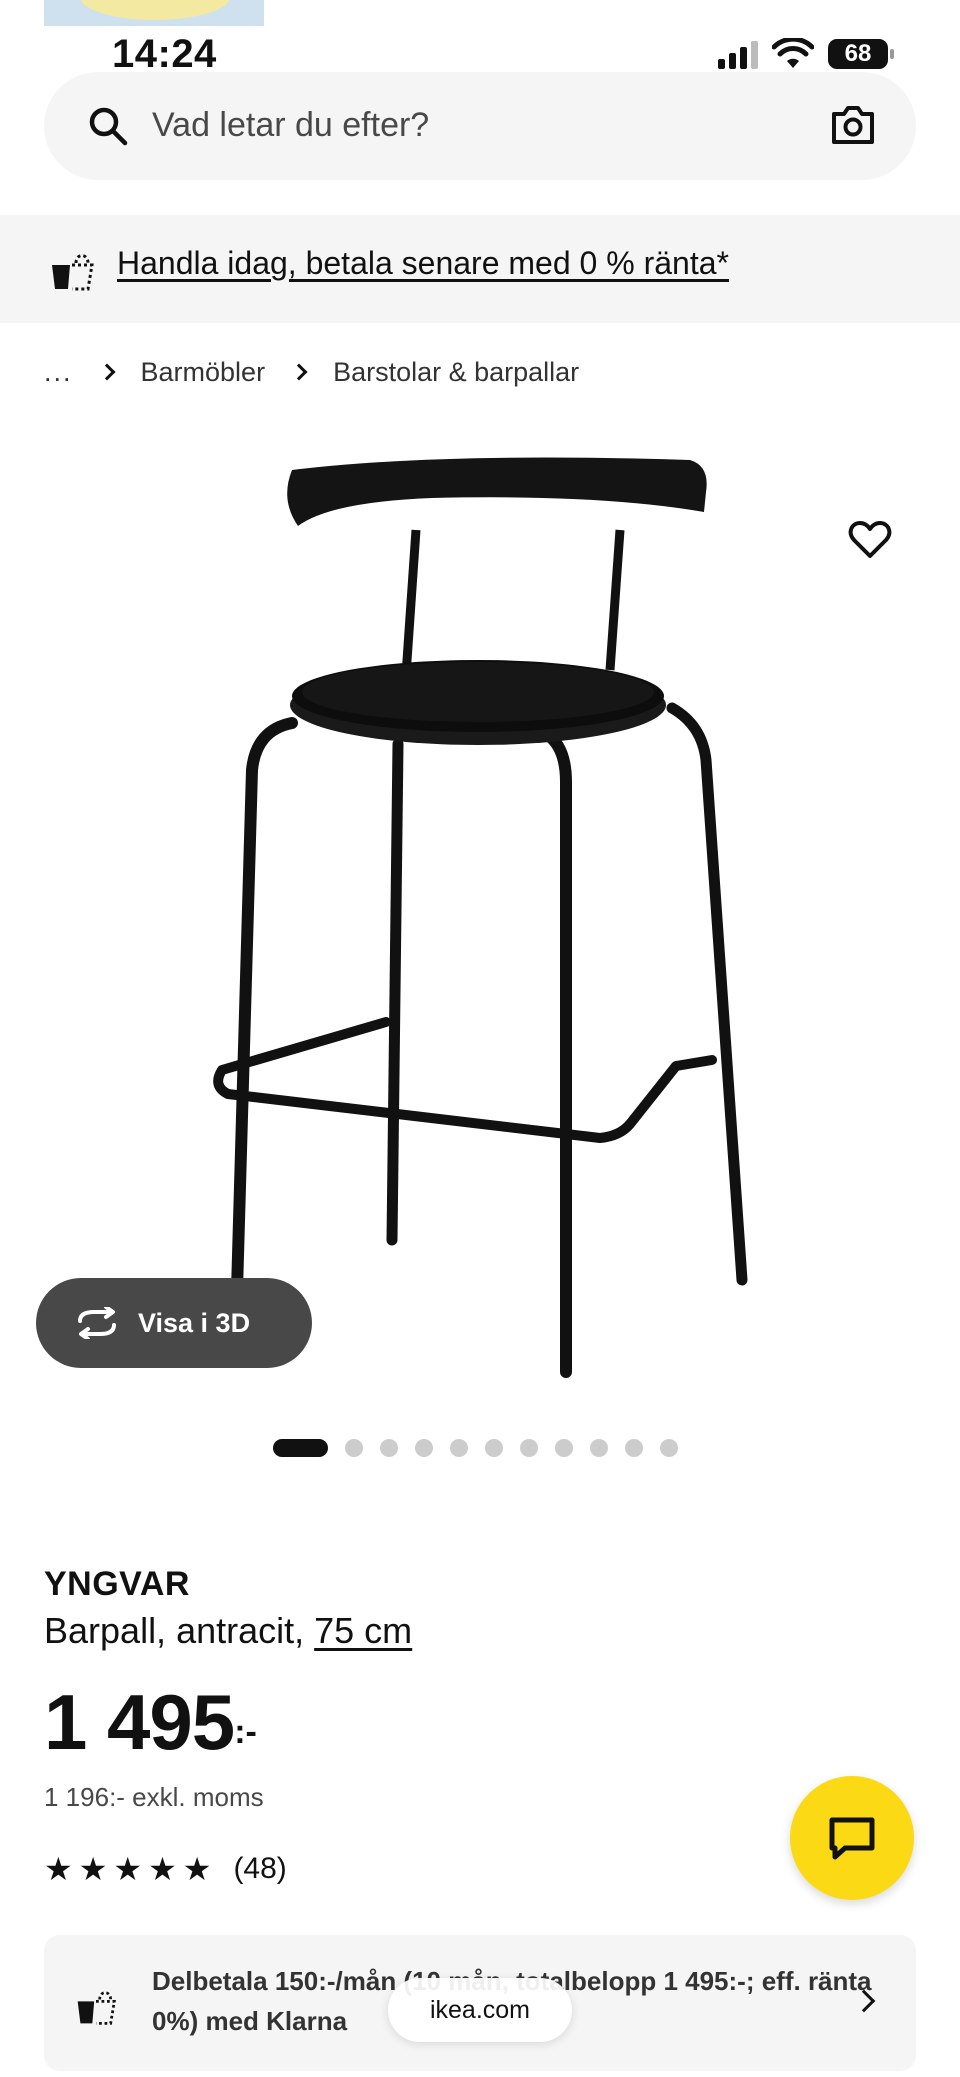 The height and width of the screenshot is (2077, 960). Describe the element at coordinates (456, 372) in the screenshot. I see `breadcrumb-item-barstolar: Barstolar & barpallar` at that location.